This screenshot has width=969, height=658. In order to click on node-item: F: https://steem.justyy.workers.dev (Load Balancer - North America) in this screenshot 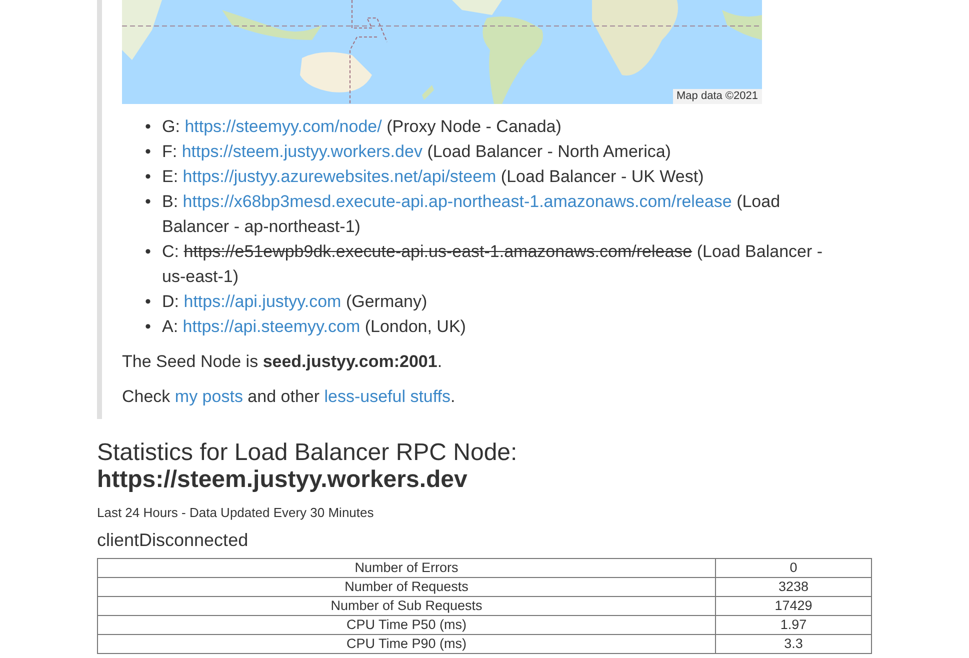, I will do `click(416, 152)`.